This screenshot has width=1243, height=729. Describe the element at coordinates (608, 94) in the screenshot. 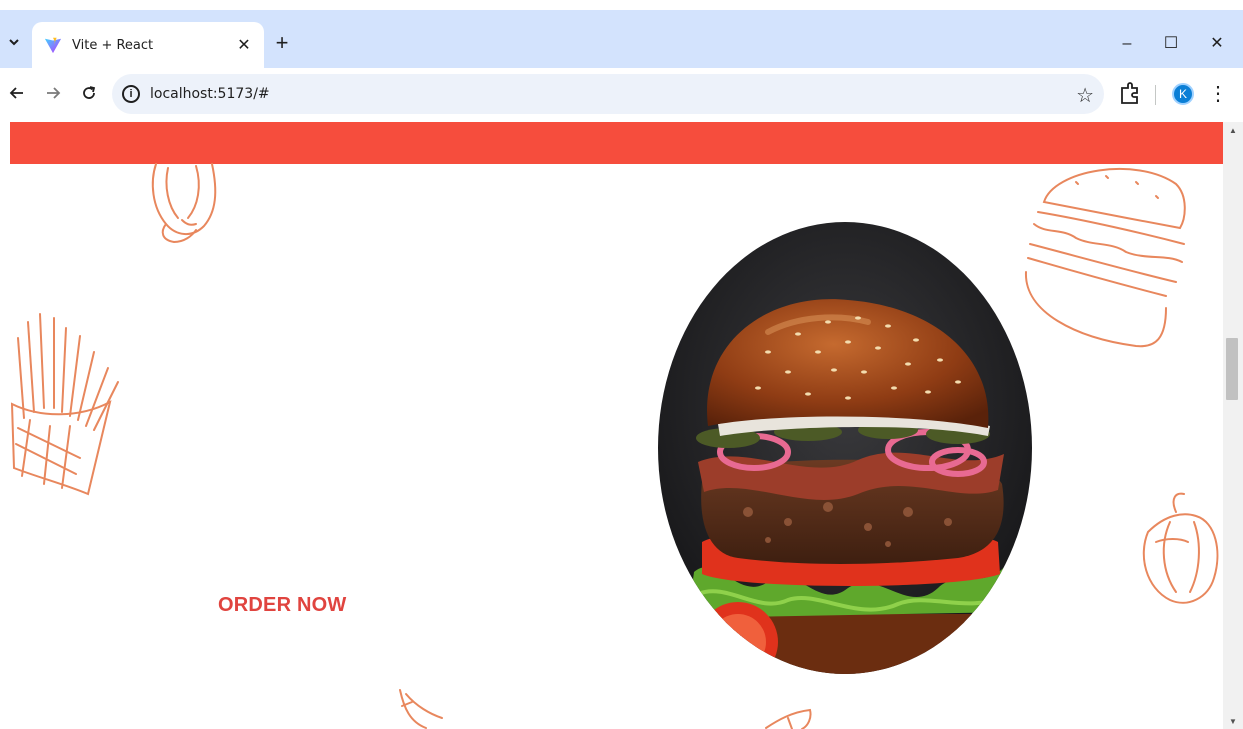

I see `address-bar: i localhost:5173/# ☆` at that location.